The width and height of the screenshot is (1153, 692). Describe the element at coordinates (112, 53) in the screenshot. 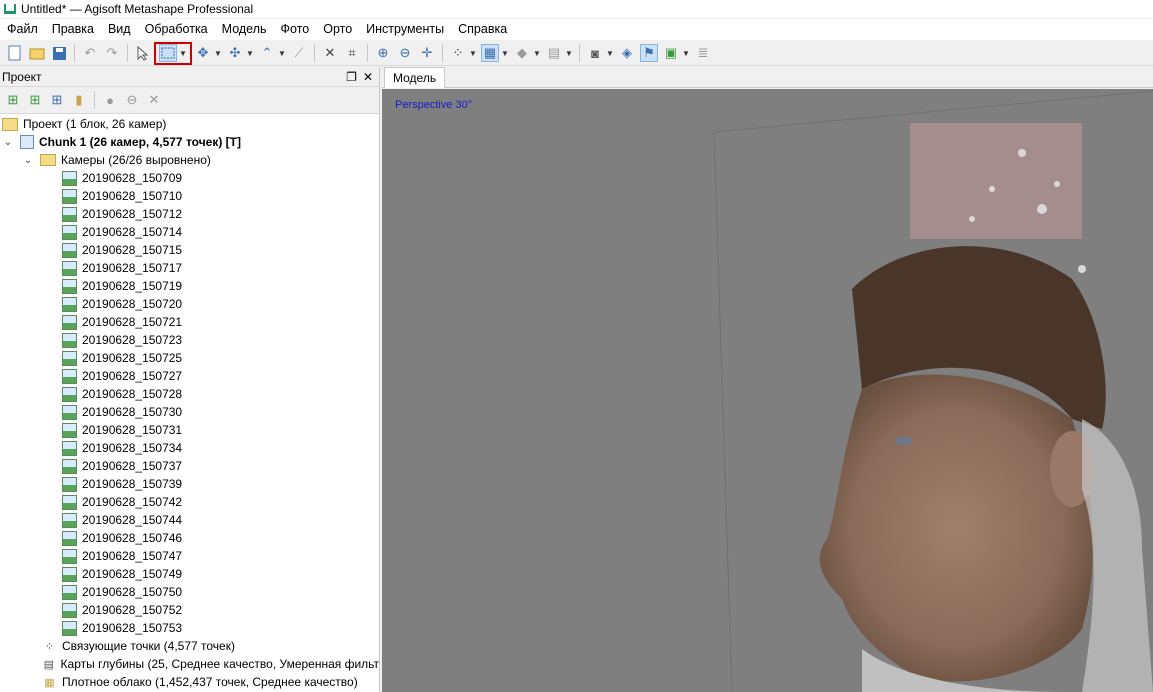

I see `redo-icon: ↷` at that location.